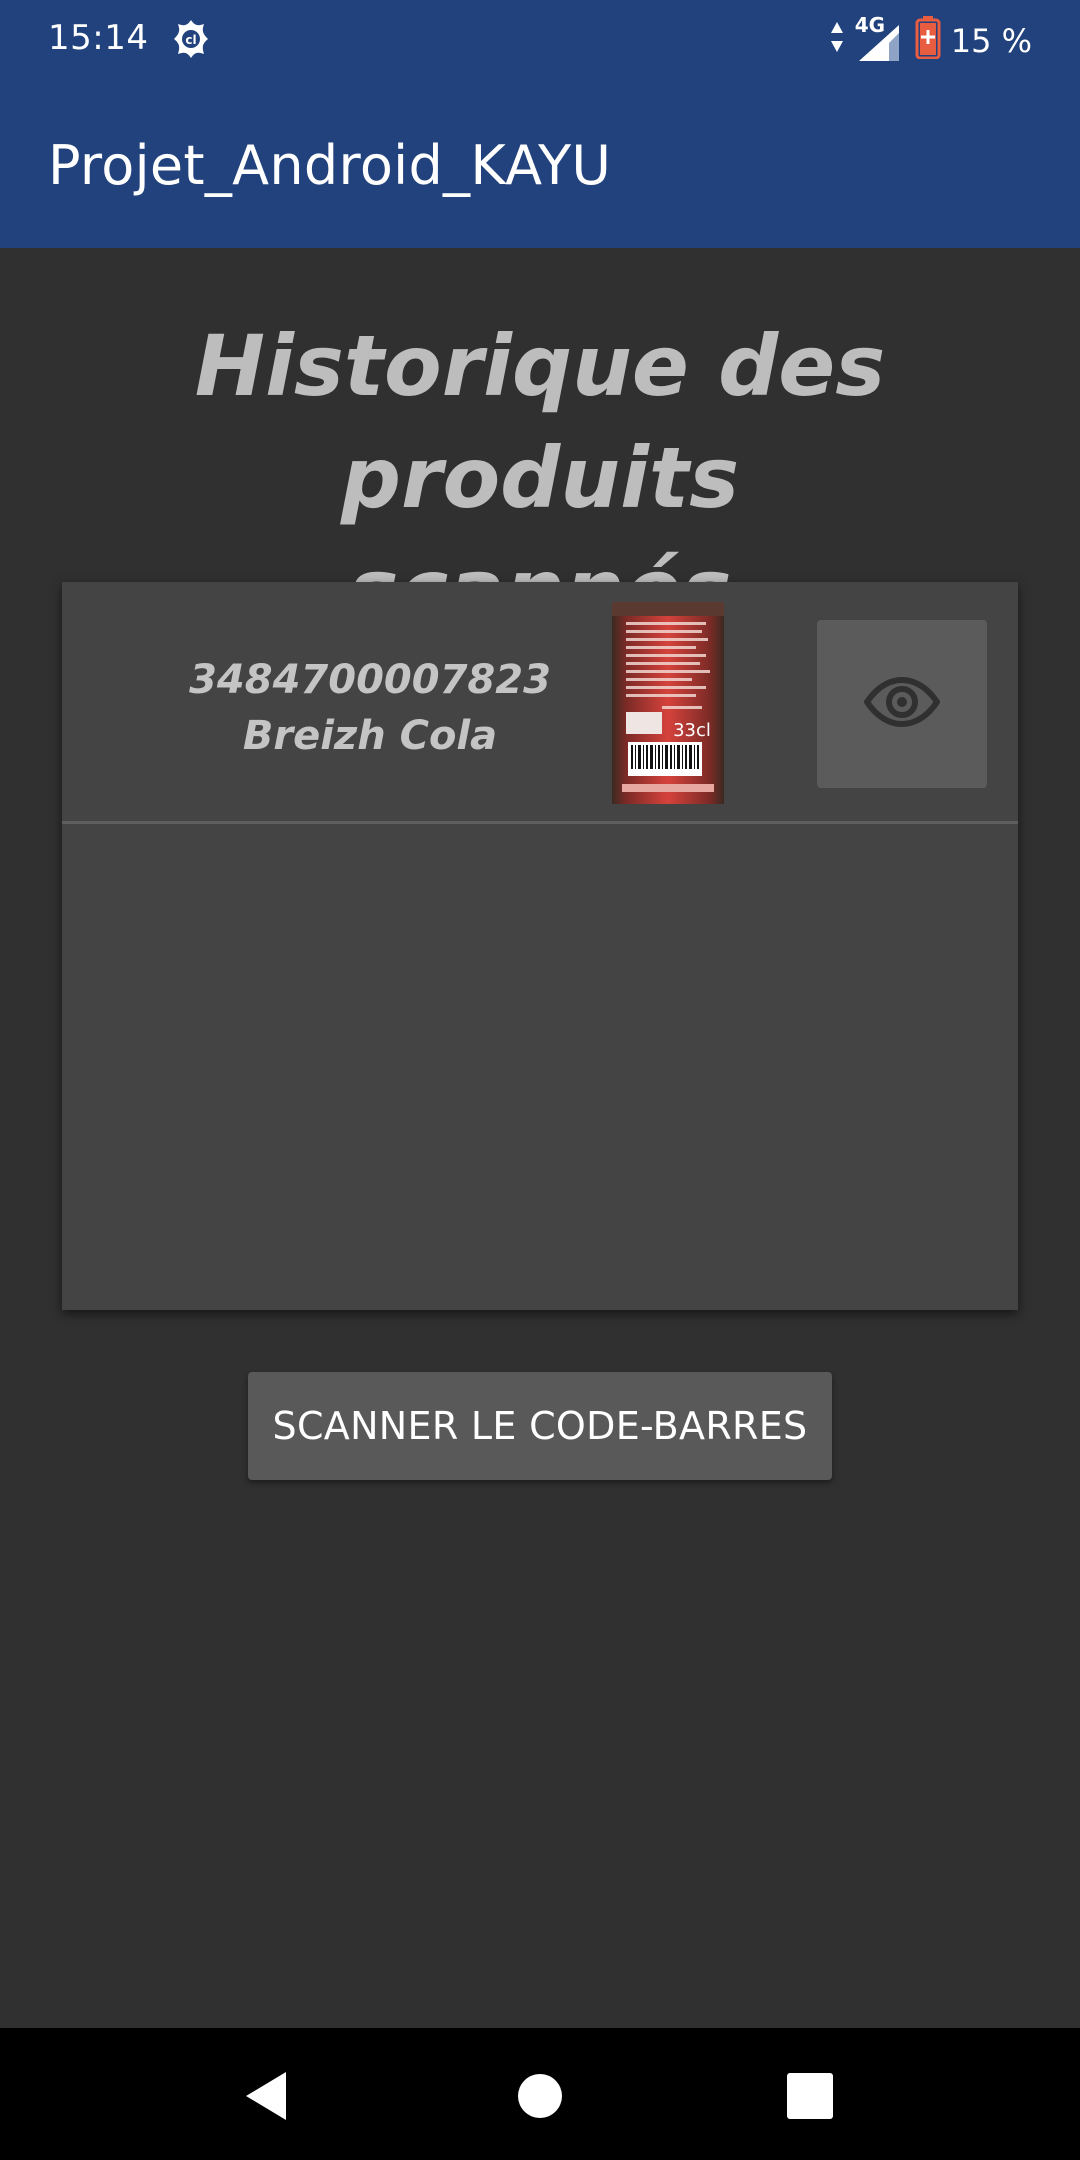  What do you see at coordinates (668, 703) in the screenshot?
I see `product-thumbnail: 33cl` at bounding box center [668, 703].